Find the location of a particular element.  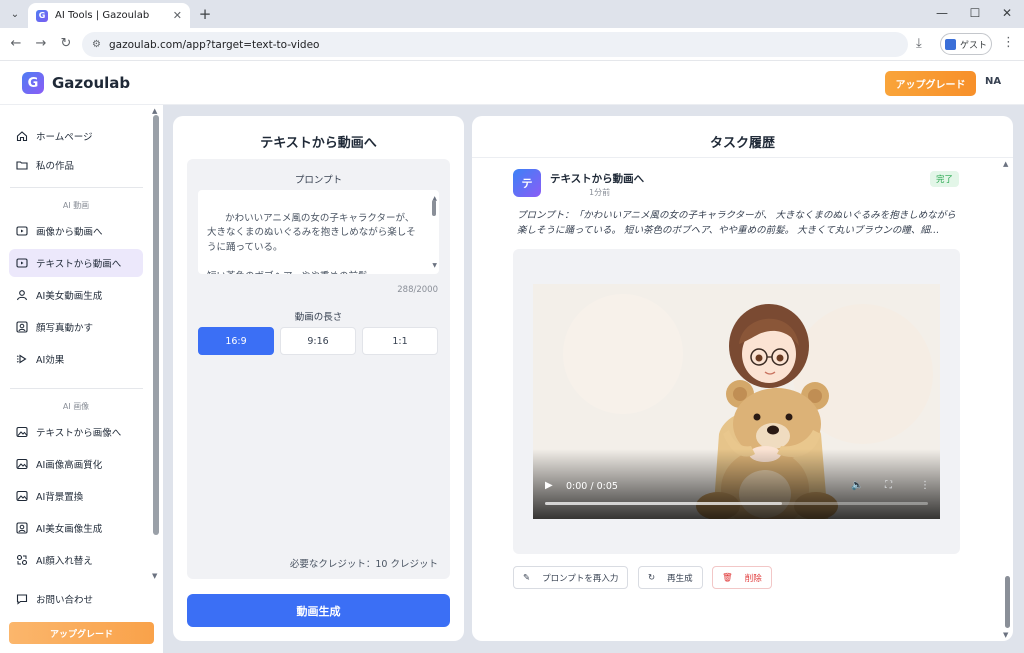

sidebar-scrollbar is located at coordinates (156, 325).